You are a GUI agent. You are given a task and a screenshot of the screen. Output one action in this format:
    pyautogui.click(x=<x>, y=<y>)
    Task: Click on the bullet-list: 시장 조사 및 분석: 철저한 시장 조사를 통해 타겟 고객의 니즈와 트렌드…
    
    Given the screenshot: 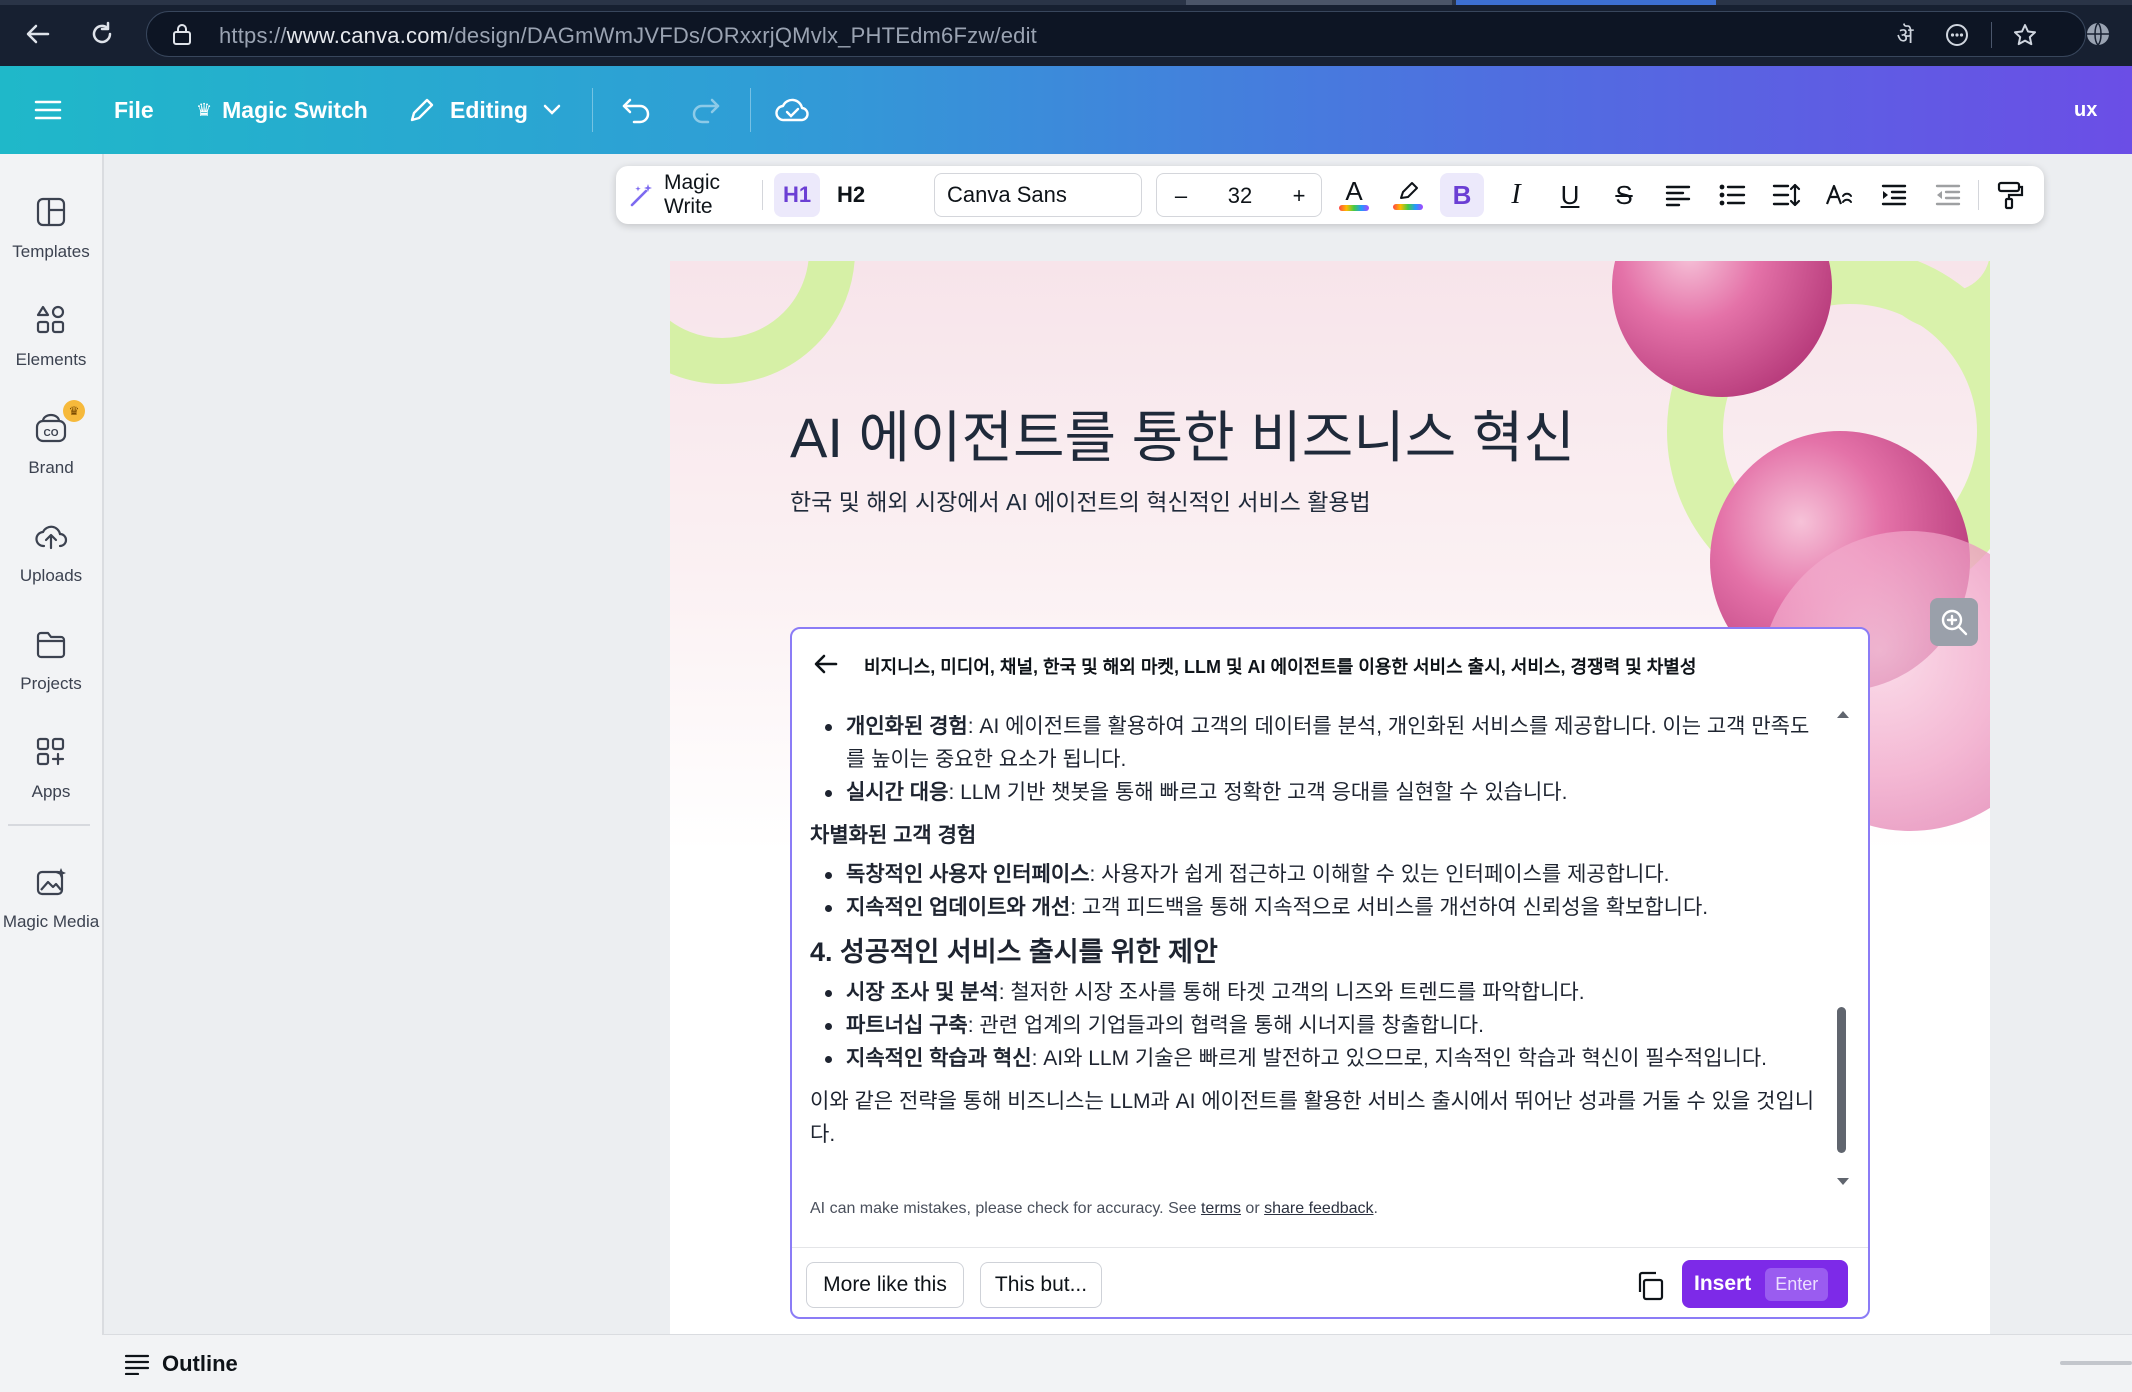 What is the action you would take?
    pyautogui.click(x=1315, y=1025)
    